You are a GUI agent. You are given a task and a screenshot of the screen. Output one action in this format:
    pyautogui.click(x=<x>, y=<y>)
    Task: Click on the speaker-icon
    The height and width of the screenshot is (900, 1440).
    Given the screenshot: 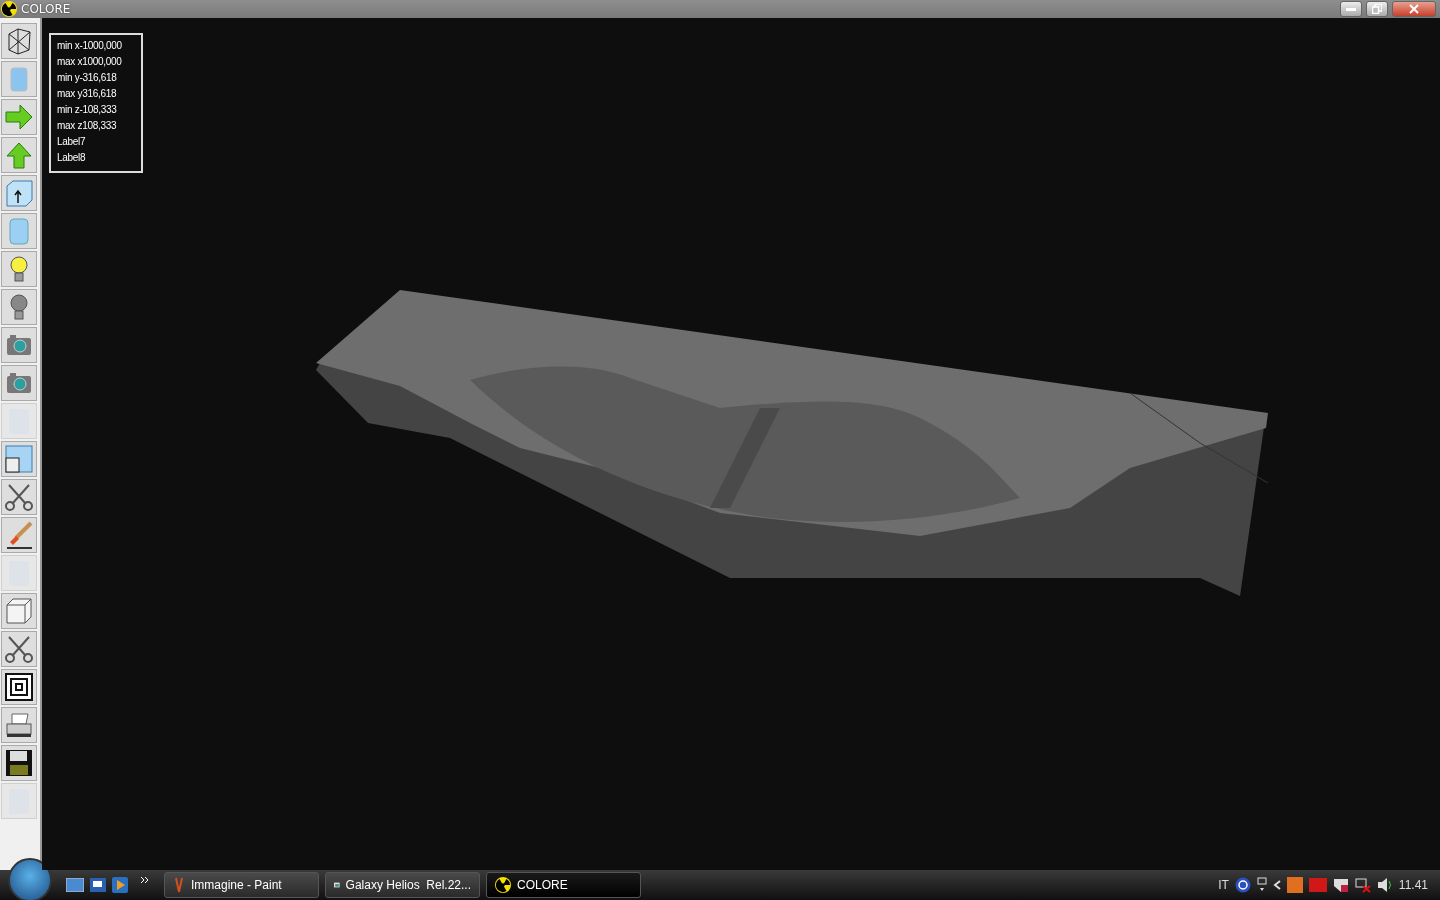 What is the action you would take?
    pyautogui.click(x=1384, y=885)
    